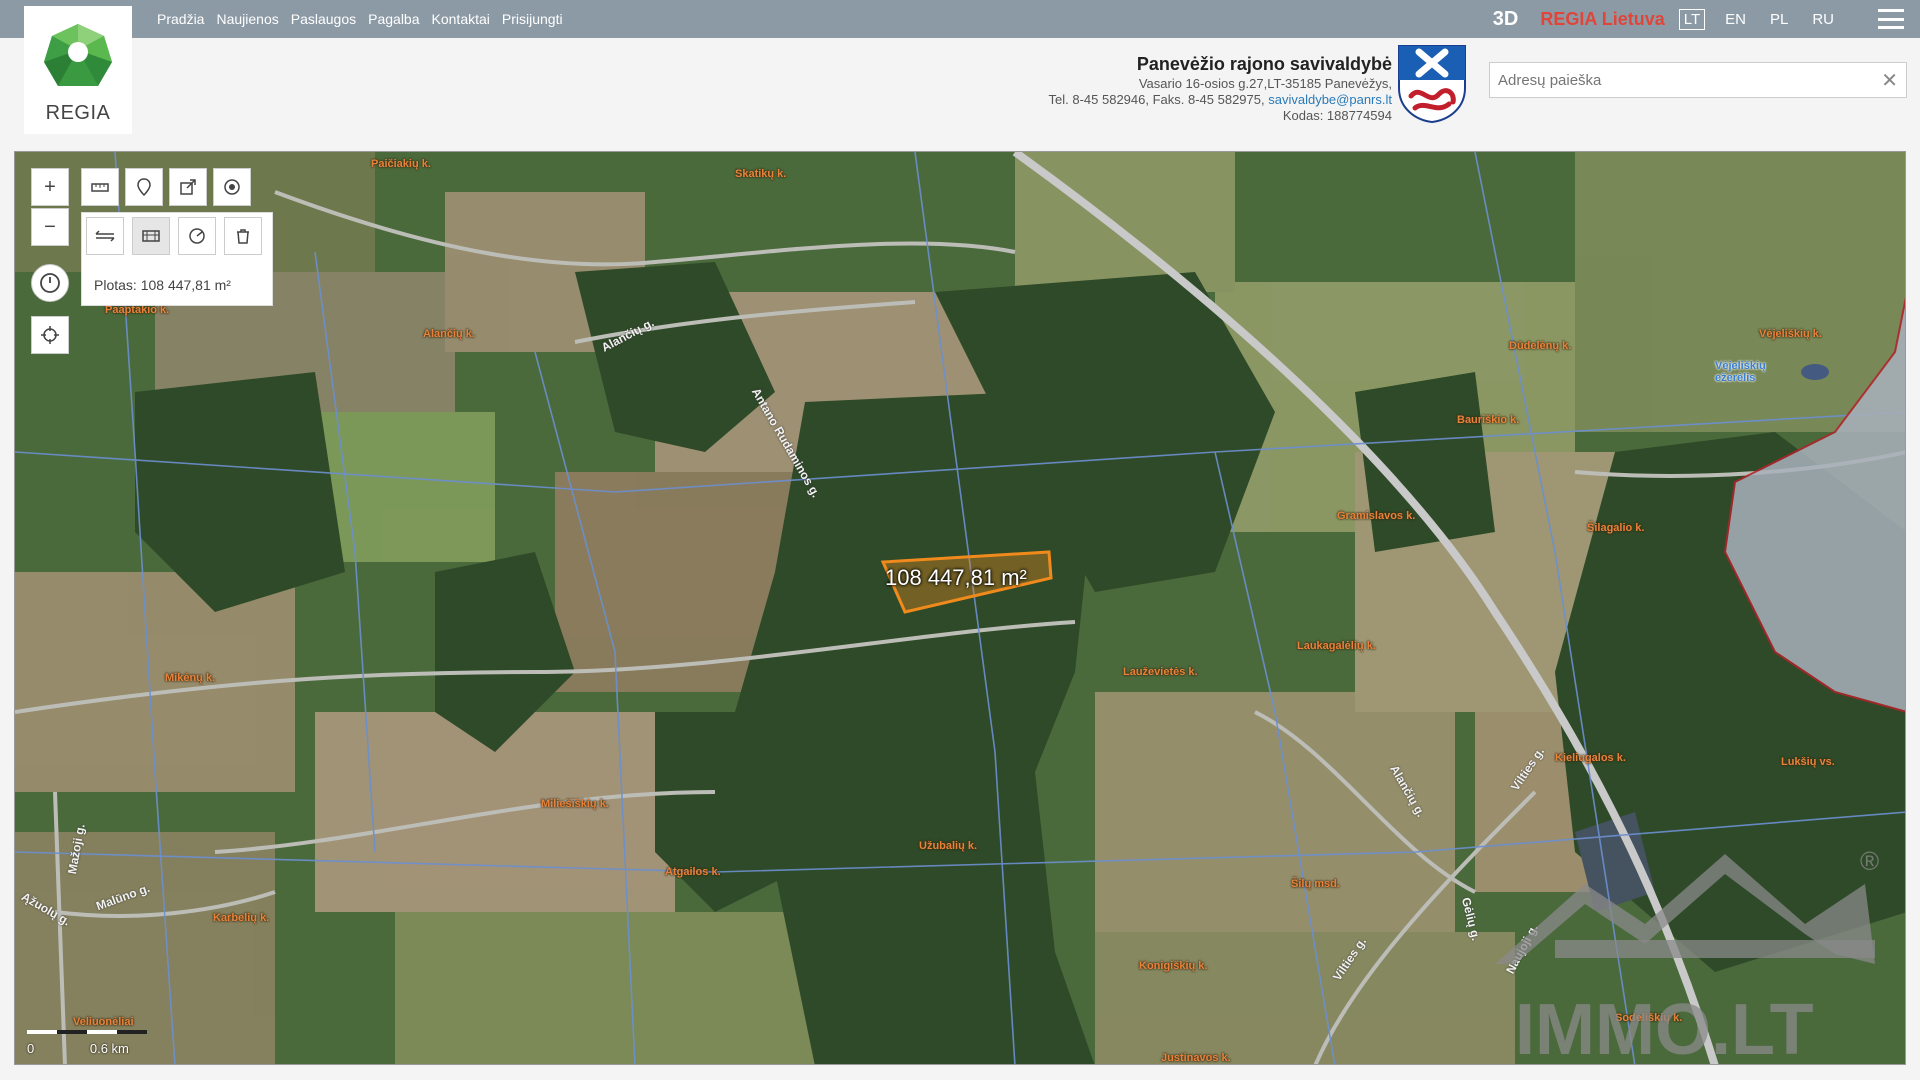  I want to click on measure-circle-icon, so click(197, 236).